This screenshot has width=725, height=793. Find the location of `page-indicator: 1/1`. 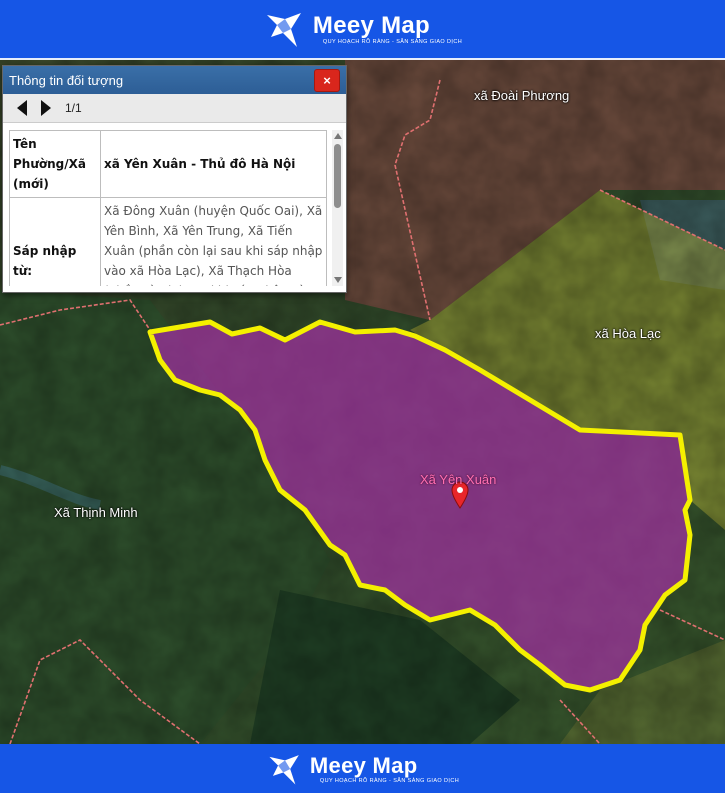

page-indicator: 1/1 is located at coordinates (73, 108).